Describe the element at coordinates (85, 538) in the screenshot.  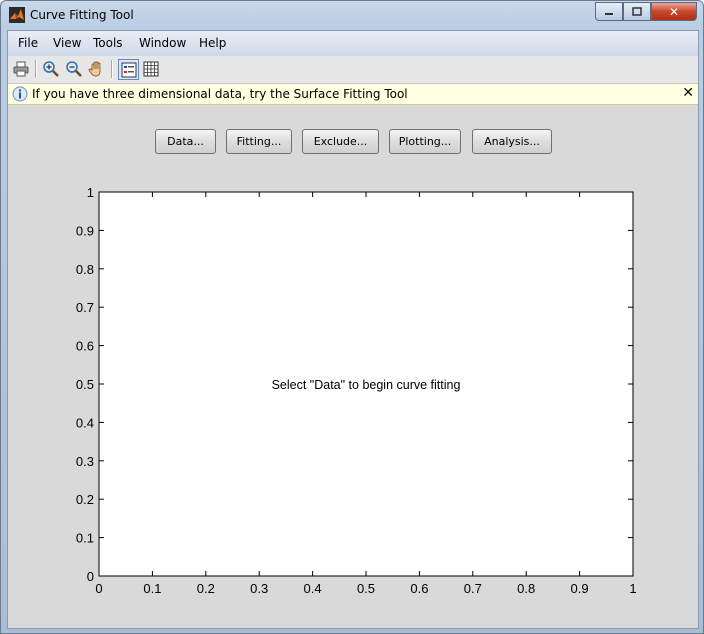
I see `y-tick-label: 0.1` at that location.